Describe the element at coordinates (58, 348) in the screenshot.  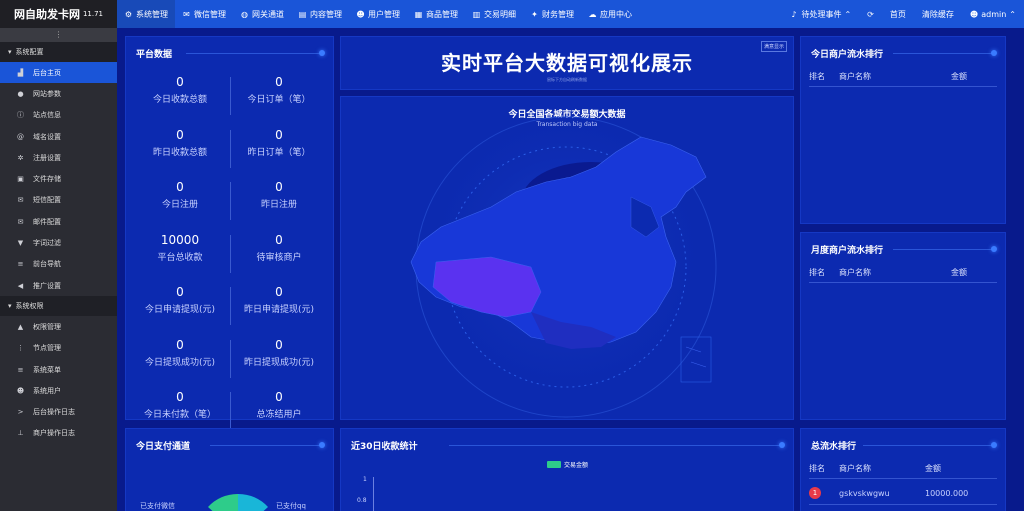
I see `sidebar-item: ⋮ 节点管理` at that location.